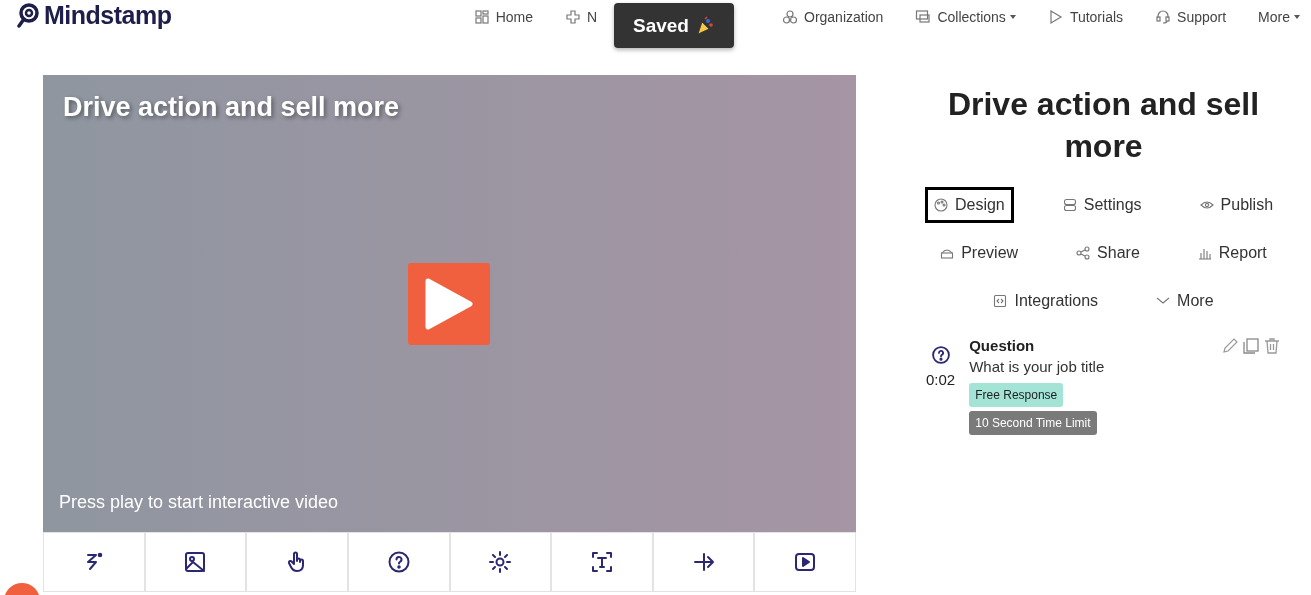 Image resolution: width=1311 pixels, height=595 pixels. Describe the element at coordinates (1037, 366) in the screenshot. I see `interaction-text: What is your job title` at that location.